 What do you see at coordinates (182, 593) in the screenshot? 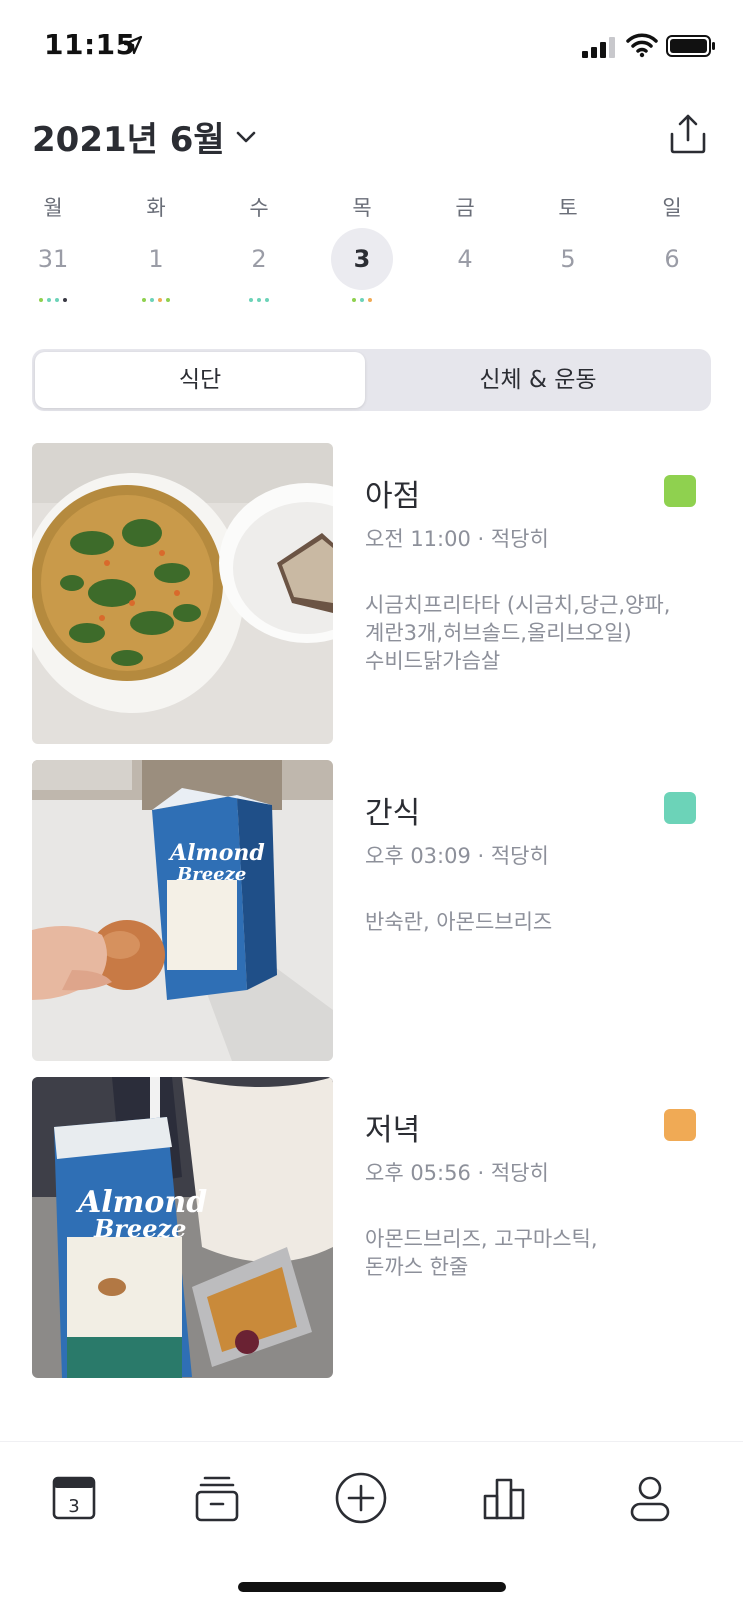
I see `spinach-frittata-photo` at bounding box center [182, 593].